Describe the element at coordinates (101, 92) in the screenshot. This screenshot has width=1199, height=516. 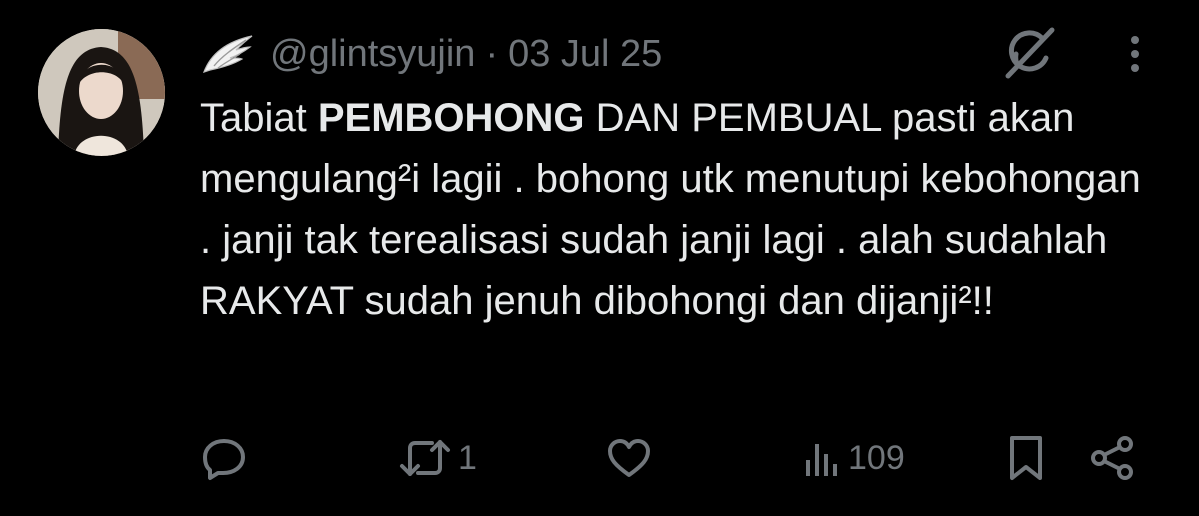
I see `avatar` at that location.